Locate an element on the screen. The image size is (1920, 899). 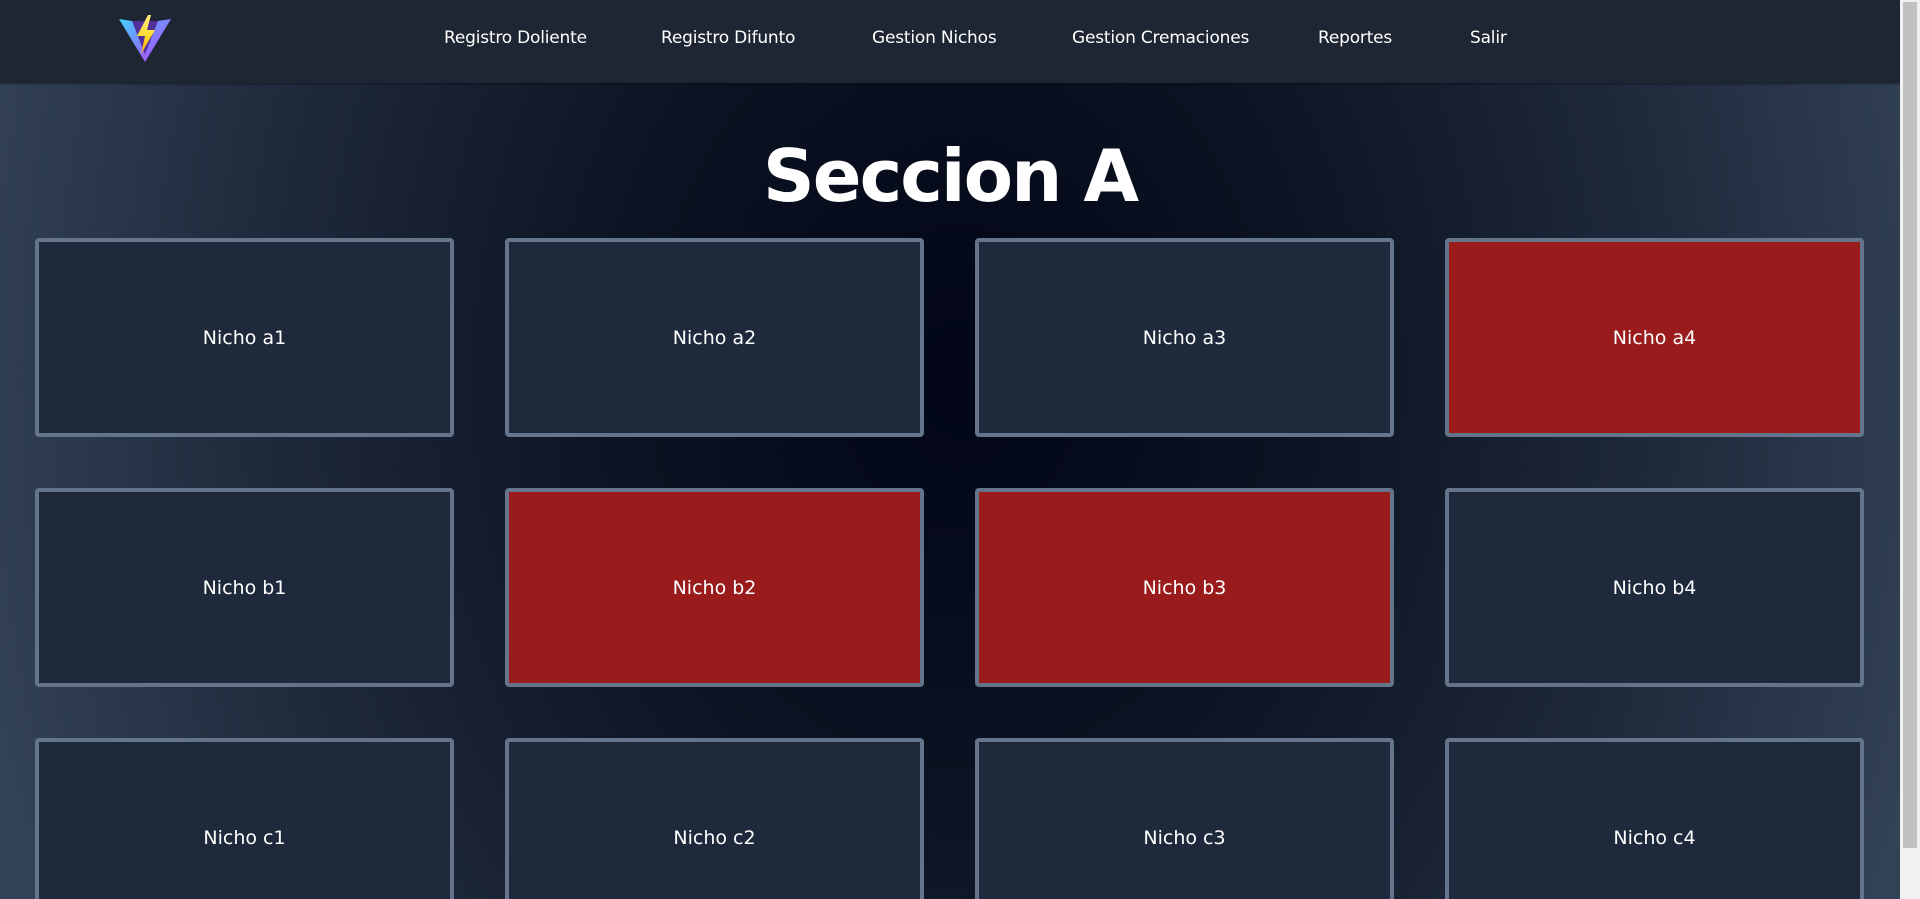
nav-link-gestion-nichos: Gestion Nichos is located at coordinates (934, 38).